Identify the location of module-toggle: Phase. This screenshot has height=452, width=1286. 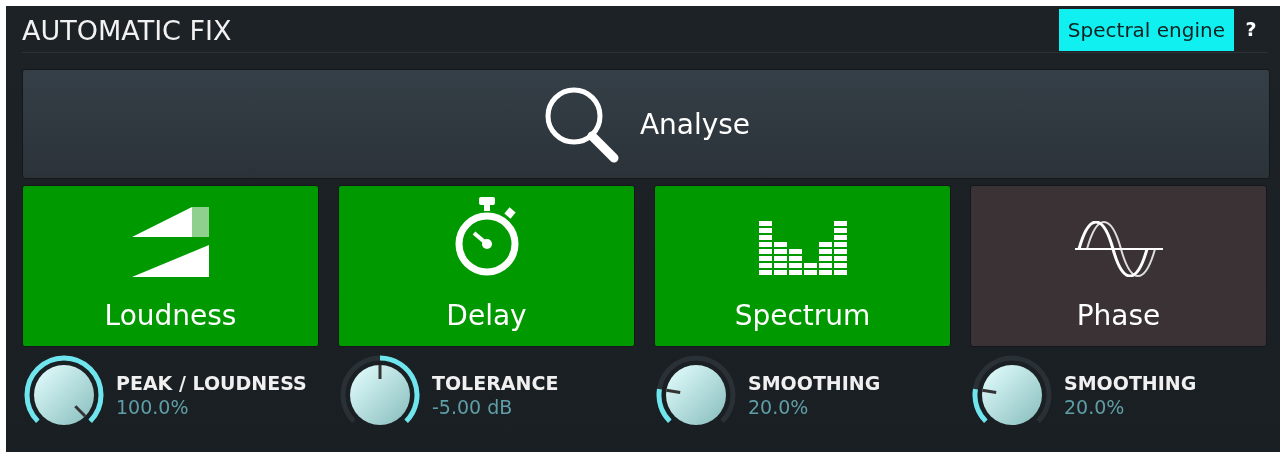
(1118, 266).